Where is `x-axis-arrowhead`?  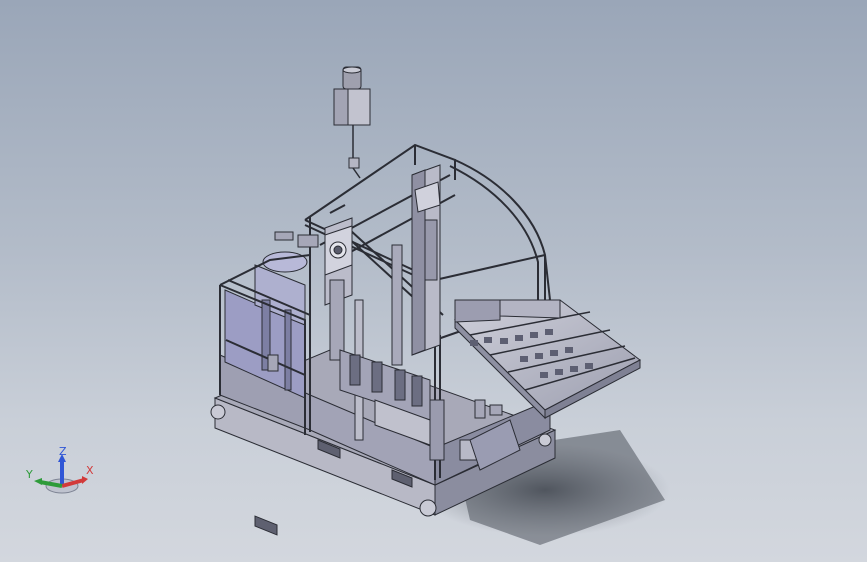 x-axis-arrowhead is located at coordinates (85, 480).